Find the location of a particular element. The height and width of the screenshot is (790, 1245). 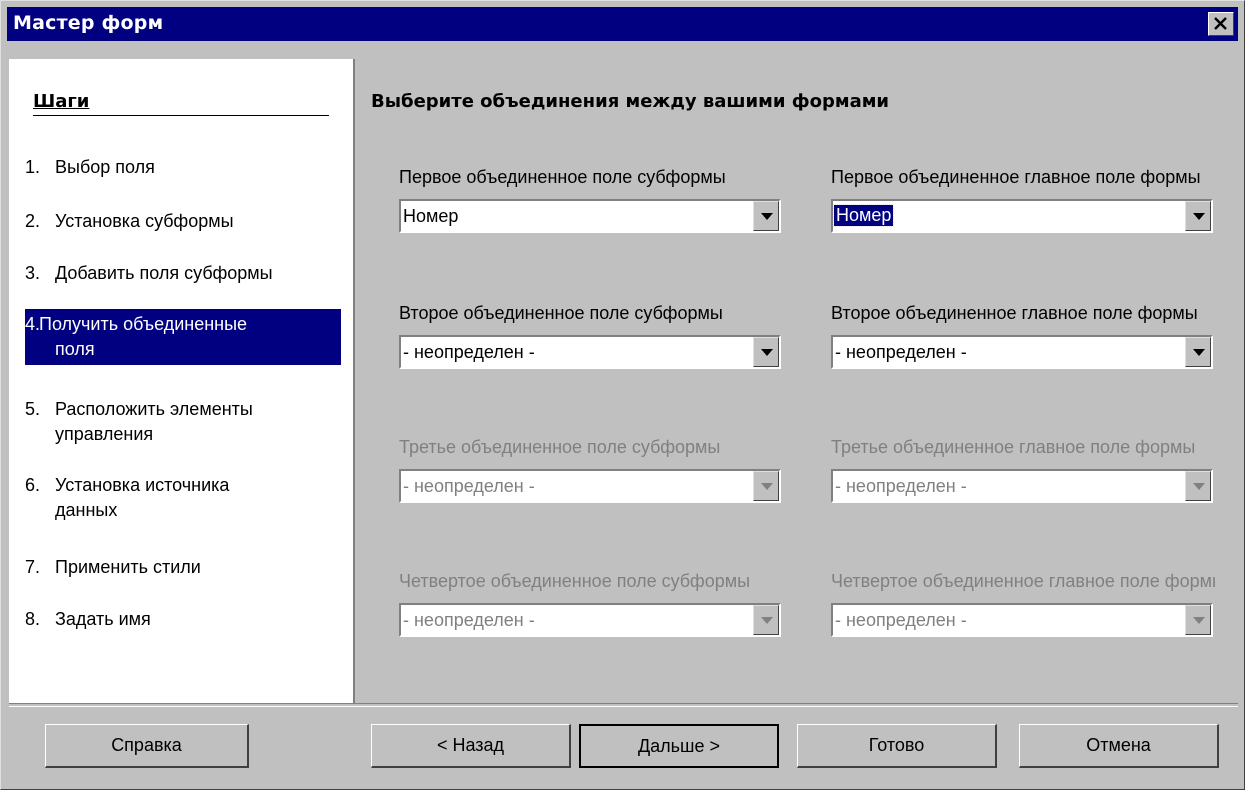

first-subform-field-label: Первое объединенное поле субформы is located at coordinates (562, 177).